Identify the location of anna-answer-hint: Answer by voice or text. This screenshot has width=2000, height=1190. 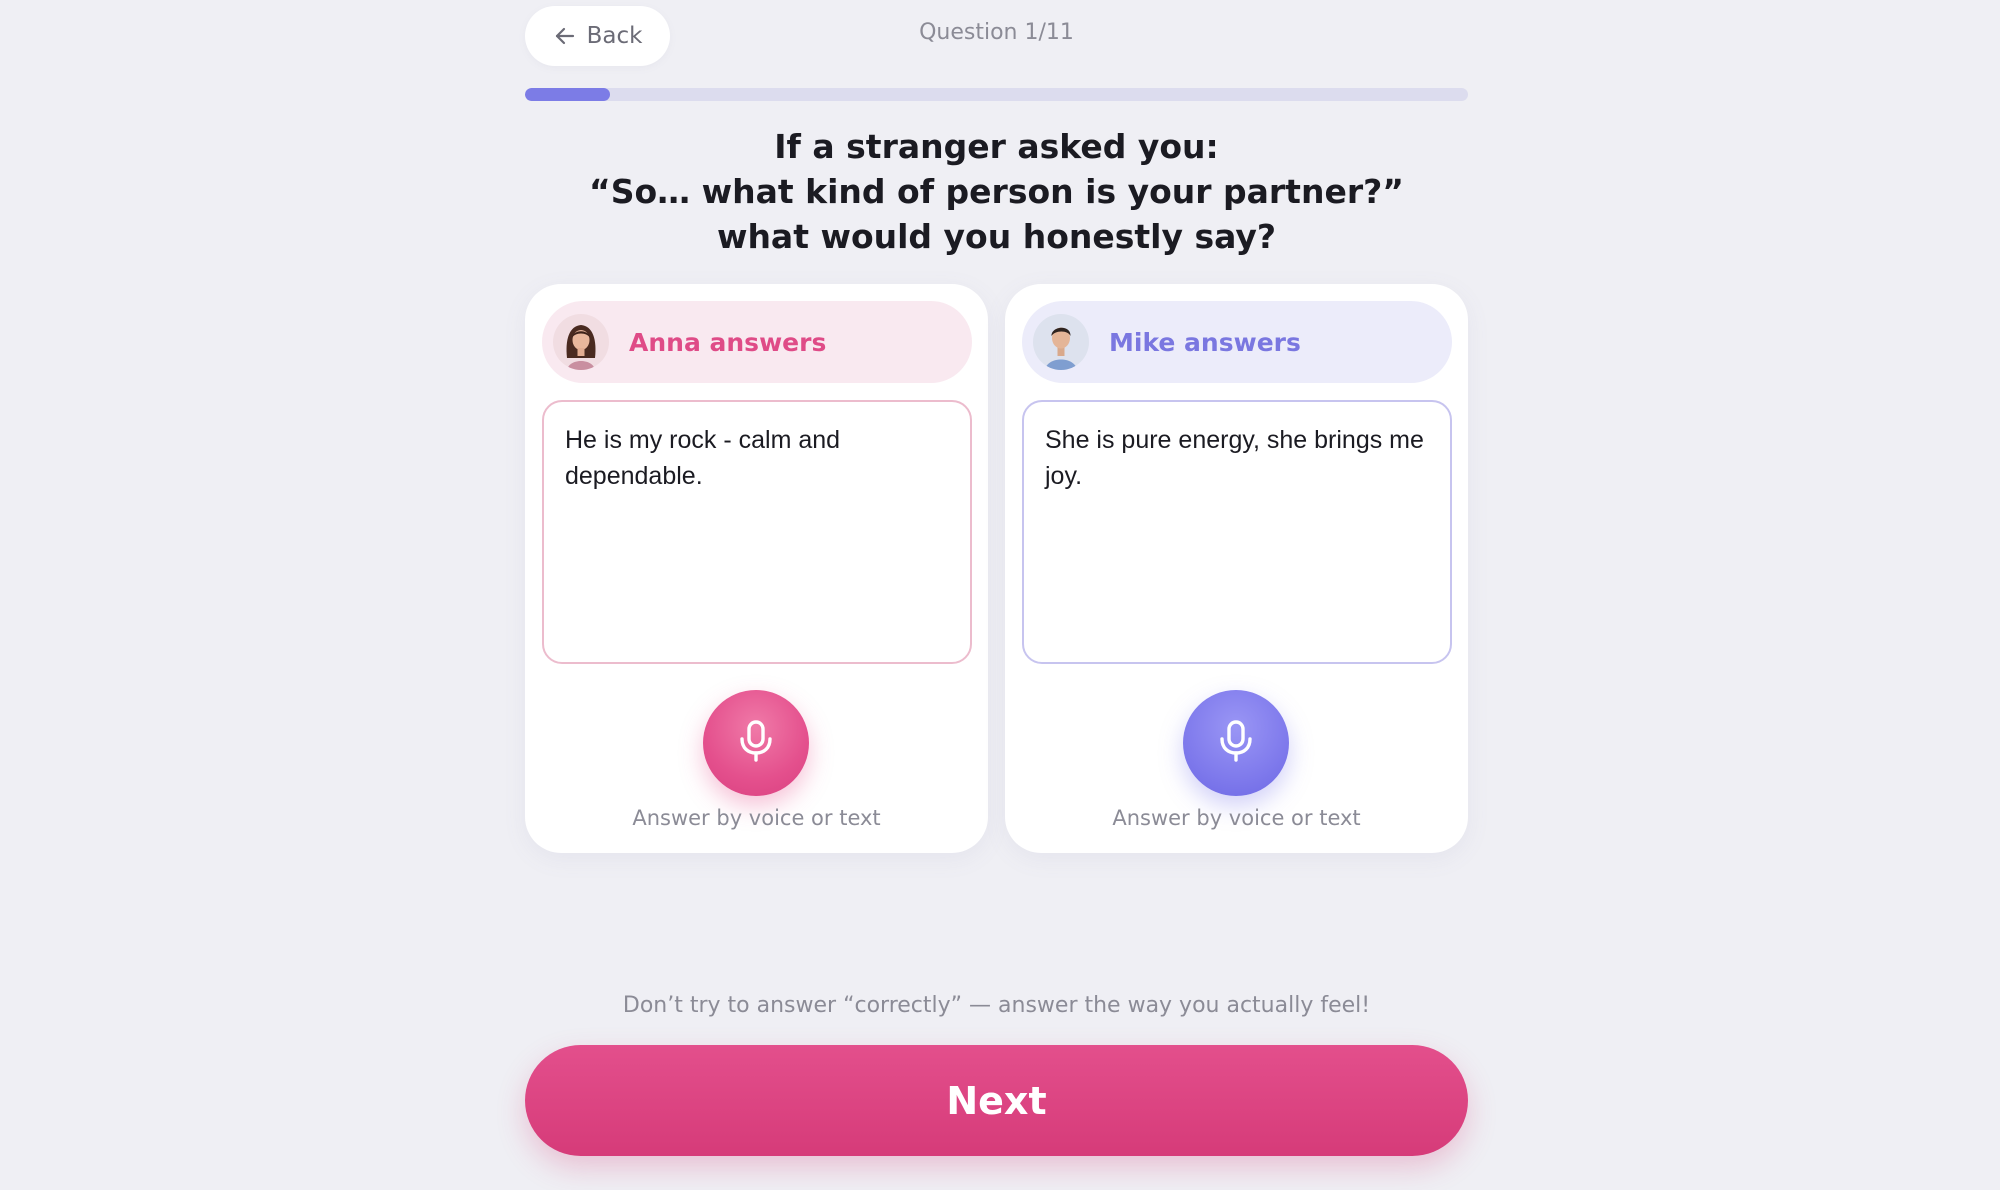
(756, 818).